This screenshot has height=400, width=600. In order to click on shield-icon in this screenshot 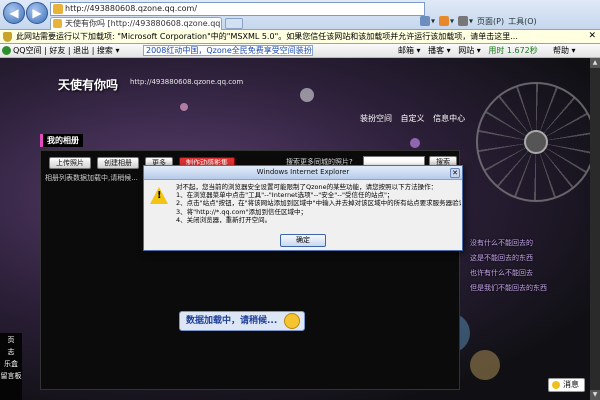, I will do `click(7, 37)`.